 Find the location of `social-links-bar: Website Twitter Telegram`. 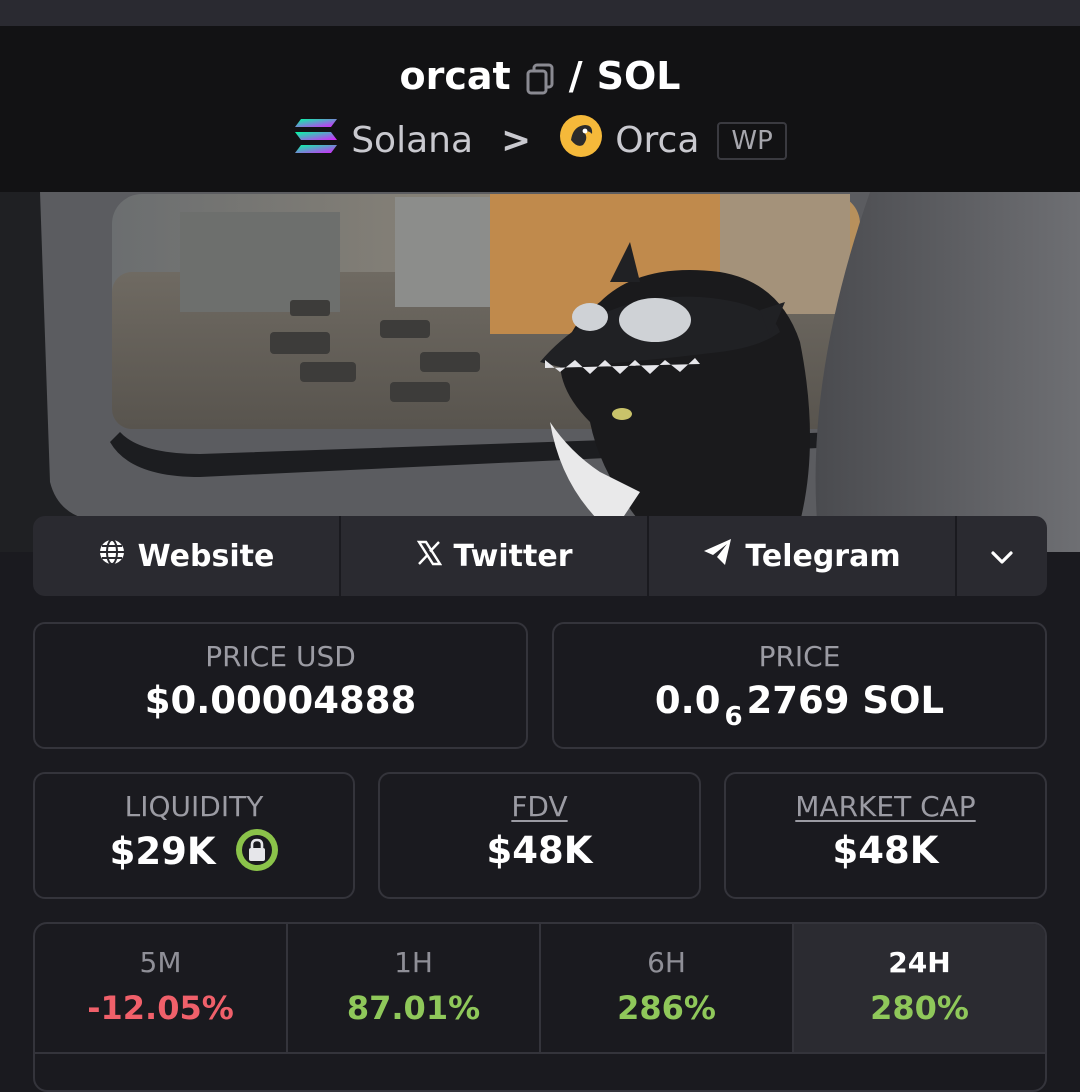

social-links-bar: Website Twitter Telegram is located at coordinates (540, 556).